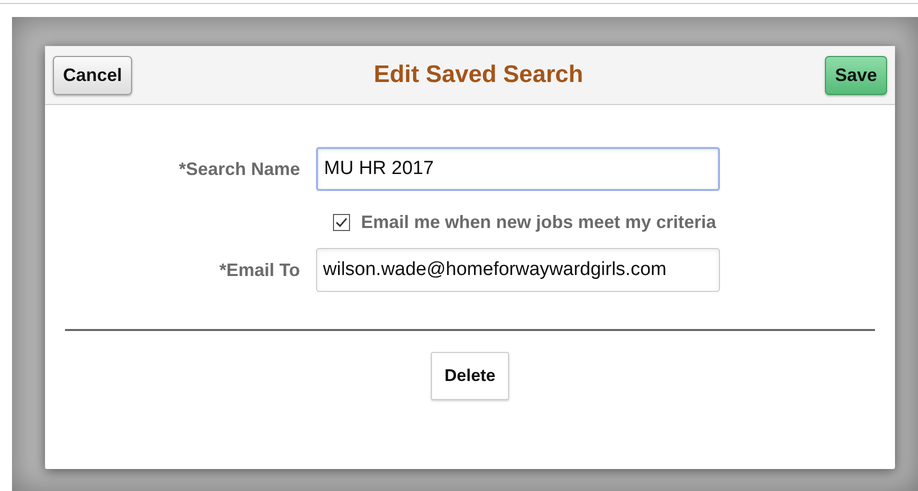 The height and width of the screenshot is (491, 918). I want to click on save-button: Save, so click(855, 75).